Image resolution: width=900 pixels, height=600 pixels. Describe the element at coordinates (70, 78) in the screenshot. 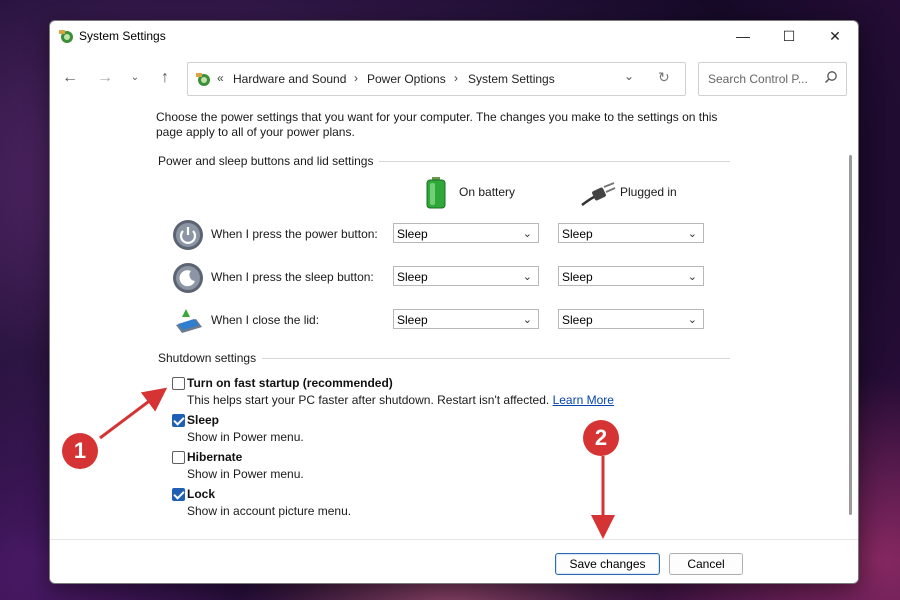

I see `back-arrow-icon: ←` at that location.